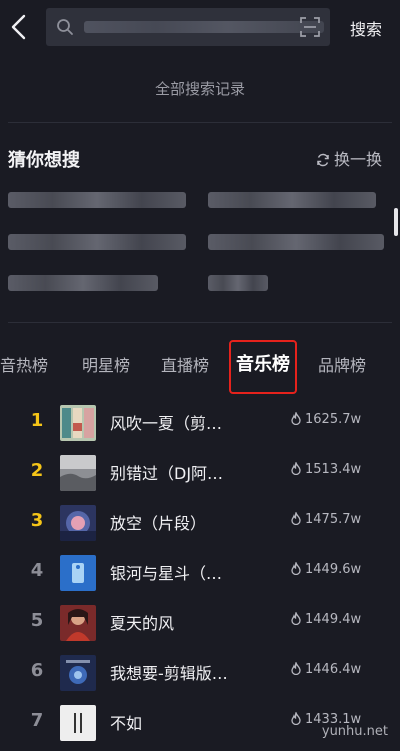 This screenshot has height=751, width=400. What do you see at coordinates (200, 623) in the screenshot?
I see `chart-row: 5 夏天的风 1449.4w` at bounding box center [200, 623].